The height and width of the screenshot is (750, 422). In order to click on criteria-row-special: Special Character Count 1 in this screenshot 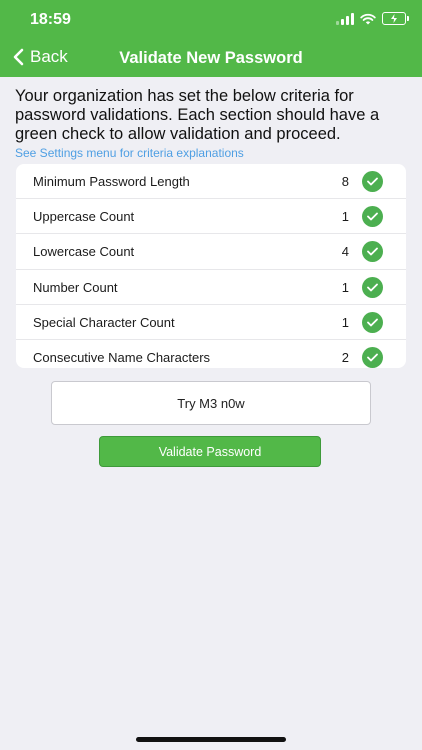, I will do `click(211, 322)`.